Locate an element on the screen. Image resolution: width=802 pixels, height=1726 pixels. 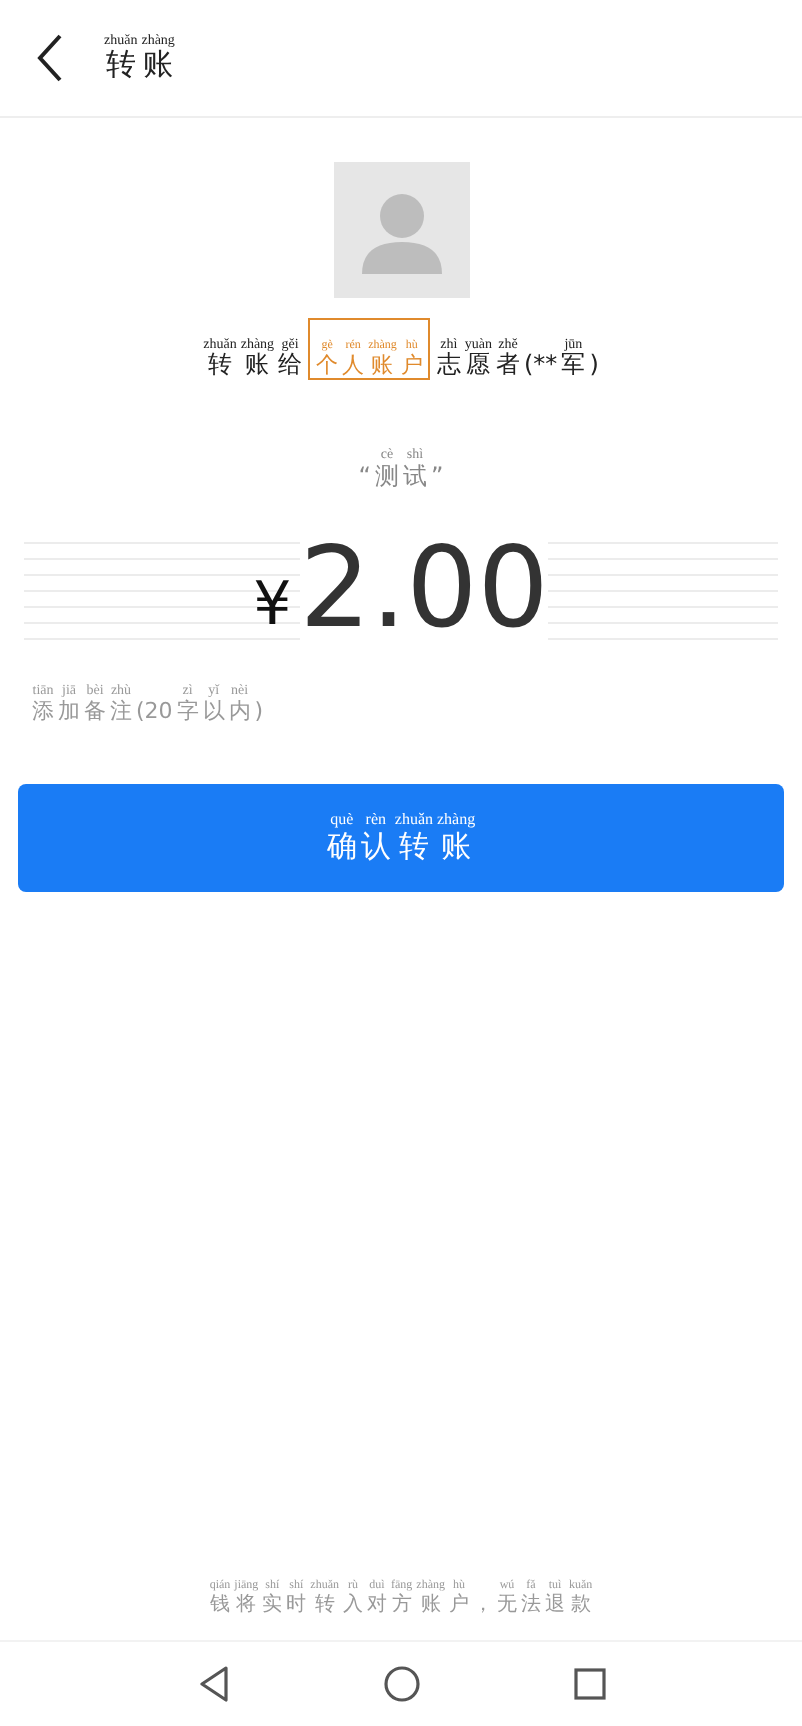
confirm-transfer-button: què 确 rèn 认 zhuǎn 转 zhàng 账 is located at coordinates (401, 838).